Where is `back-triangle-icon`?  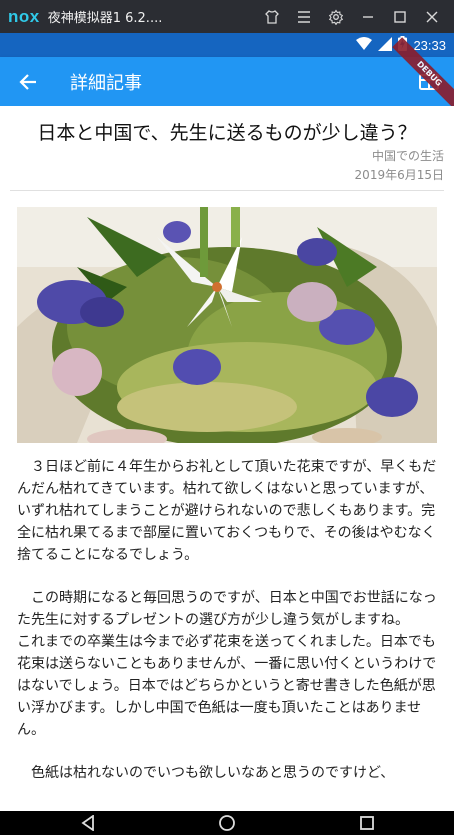 back-triangle-icon is located at coordinates (87, 823).